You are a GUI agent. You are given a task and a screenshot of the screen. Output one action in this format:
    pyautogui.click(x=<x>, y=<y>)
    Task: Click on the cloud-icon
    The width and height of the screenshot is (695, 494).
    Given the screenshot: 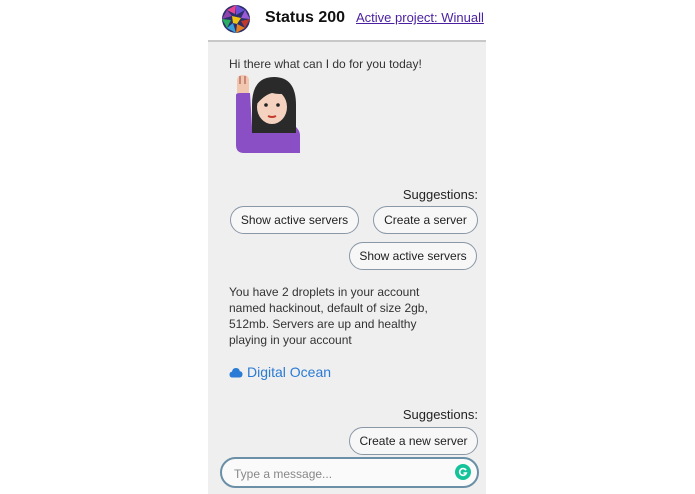 What is the action you would take?
    pyautogui.click(x=236, y=372)
    